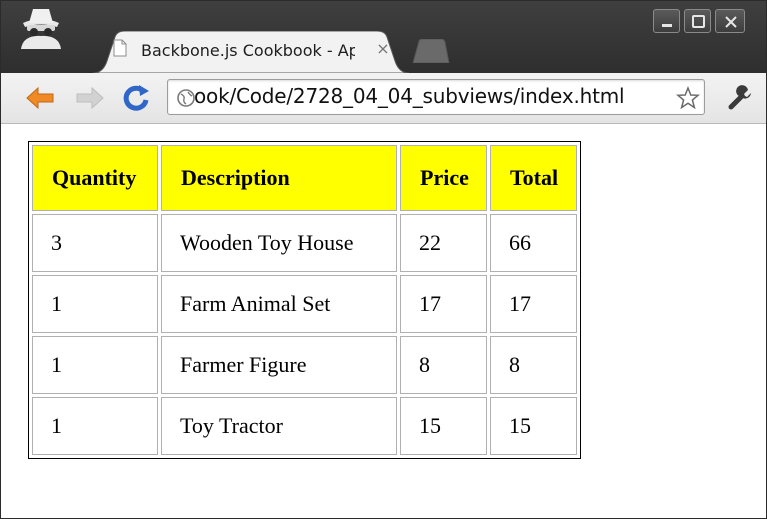  I want to click on tab-title: Backbone.js Cookbook - Ap, so click(248, 50).